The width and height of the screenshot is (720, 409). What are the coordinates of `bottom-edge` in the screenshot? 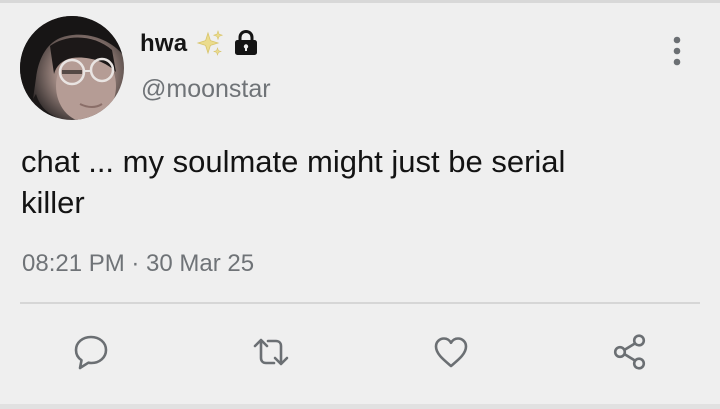 It's located at (360, 406).